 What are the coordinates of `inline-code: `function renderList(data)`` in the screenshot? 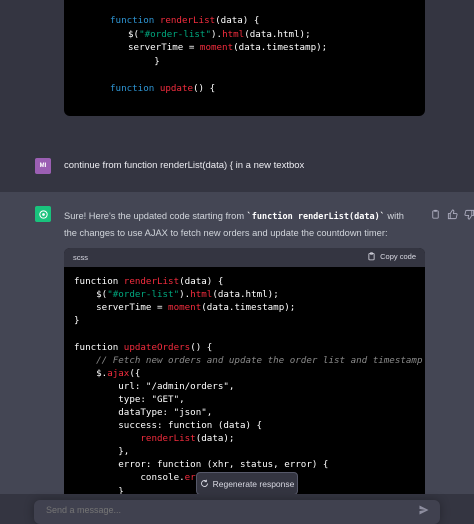 It's located at (315, 217).